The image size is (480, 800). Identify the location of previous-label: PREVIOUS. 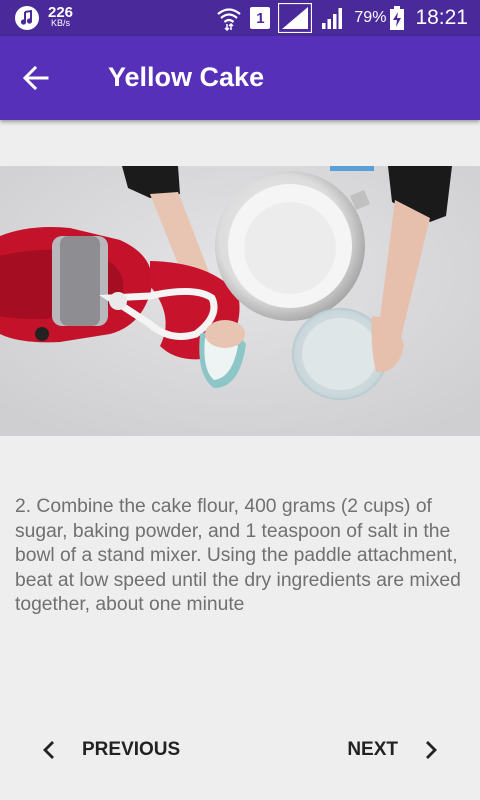
(131, 749).